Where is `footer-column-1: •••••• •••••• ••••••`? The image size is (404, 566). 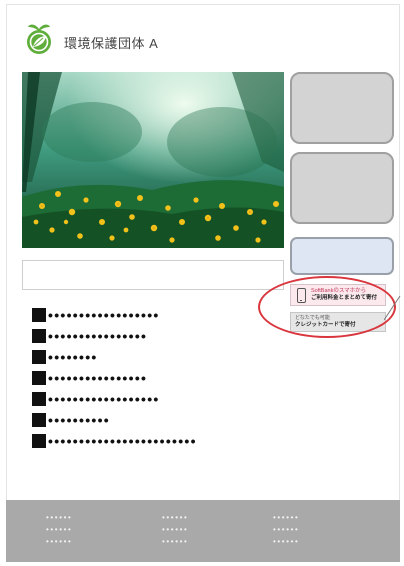 footer-column-1: •••••• •••••• •••••• is located at coordinates (59, 530).